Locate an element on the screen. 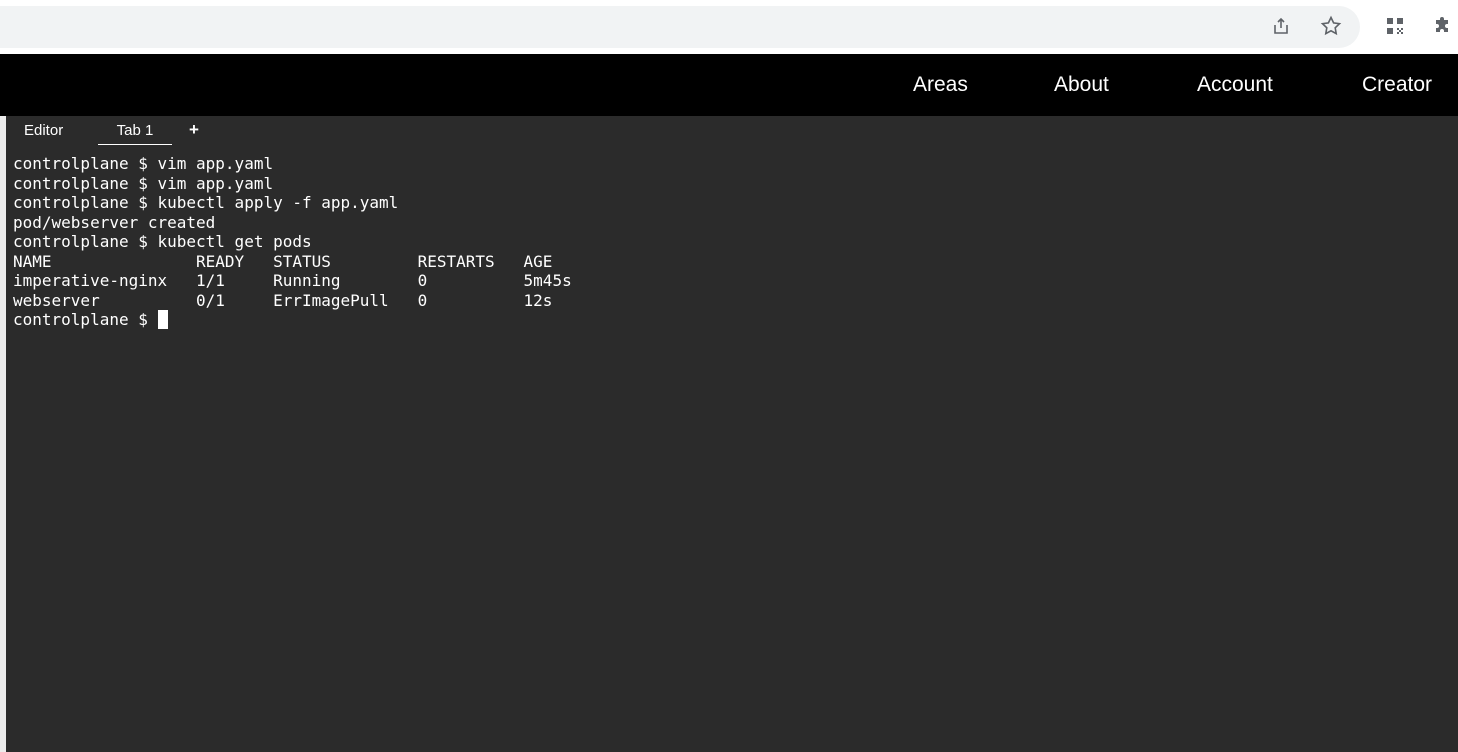 The width and height of the screenshot is (1458, 752). terminal-tab-bar: Editor Tab 1 + is located at coordinates (732, 130).